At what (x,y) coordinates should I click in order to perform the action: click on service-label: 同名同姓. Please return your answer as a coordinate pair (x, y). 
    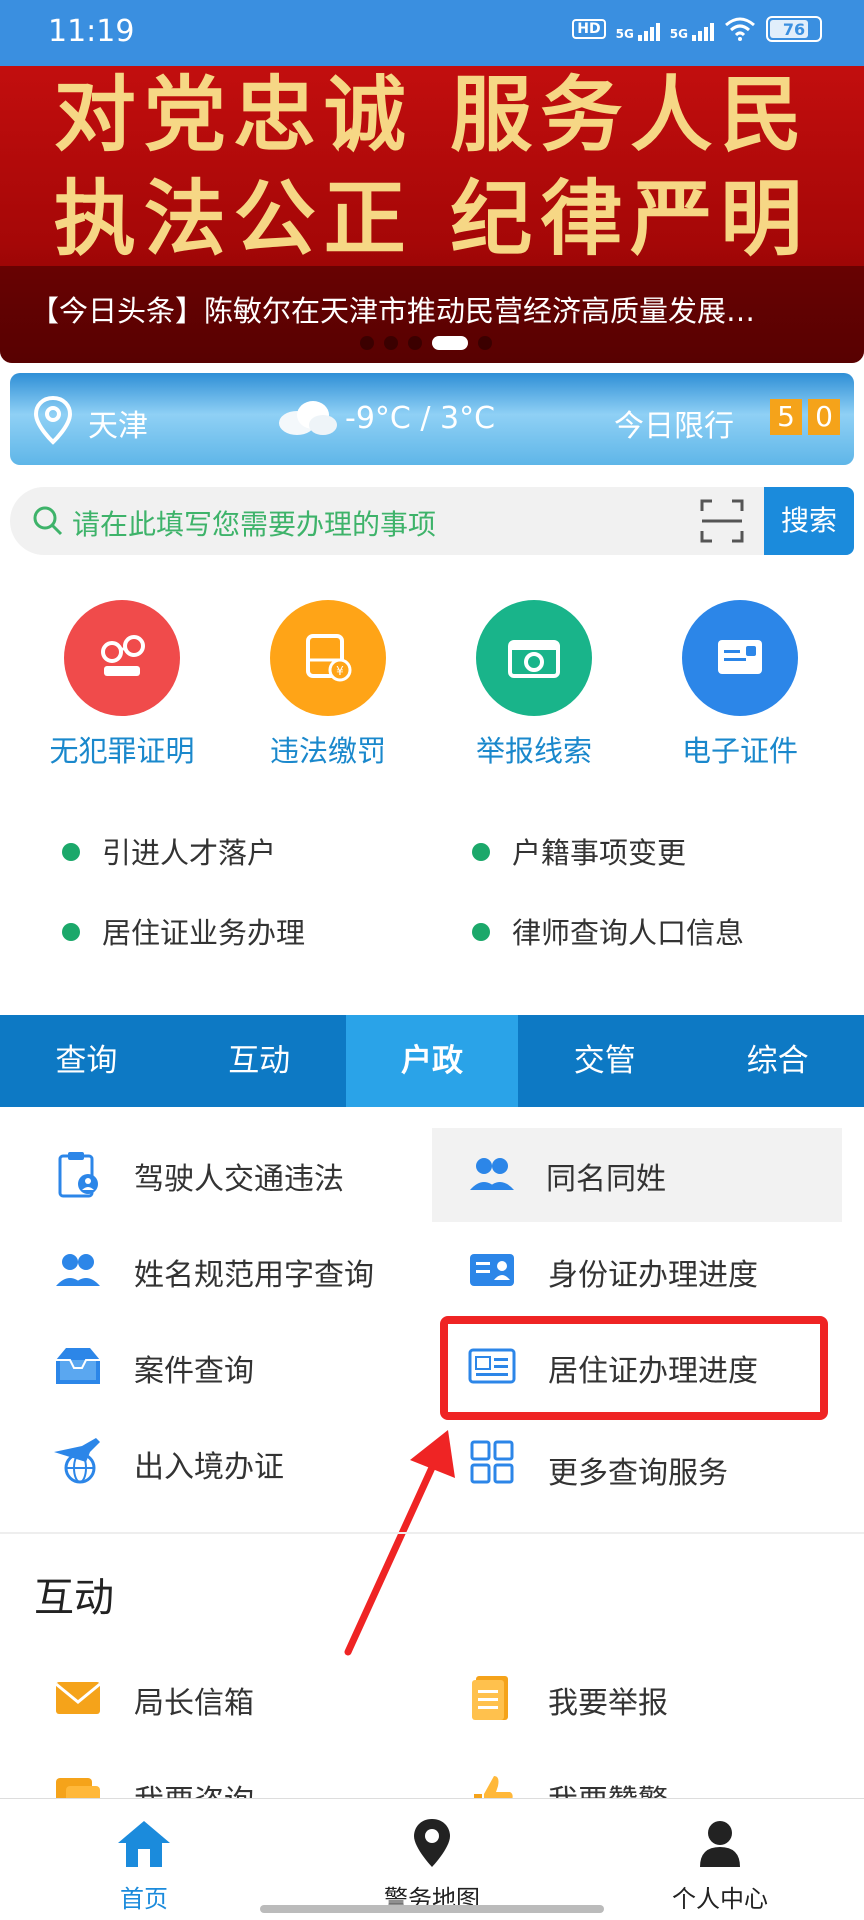
    Looking at the image, I should click on (606, 1179).